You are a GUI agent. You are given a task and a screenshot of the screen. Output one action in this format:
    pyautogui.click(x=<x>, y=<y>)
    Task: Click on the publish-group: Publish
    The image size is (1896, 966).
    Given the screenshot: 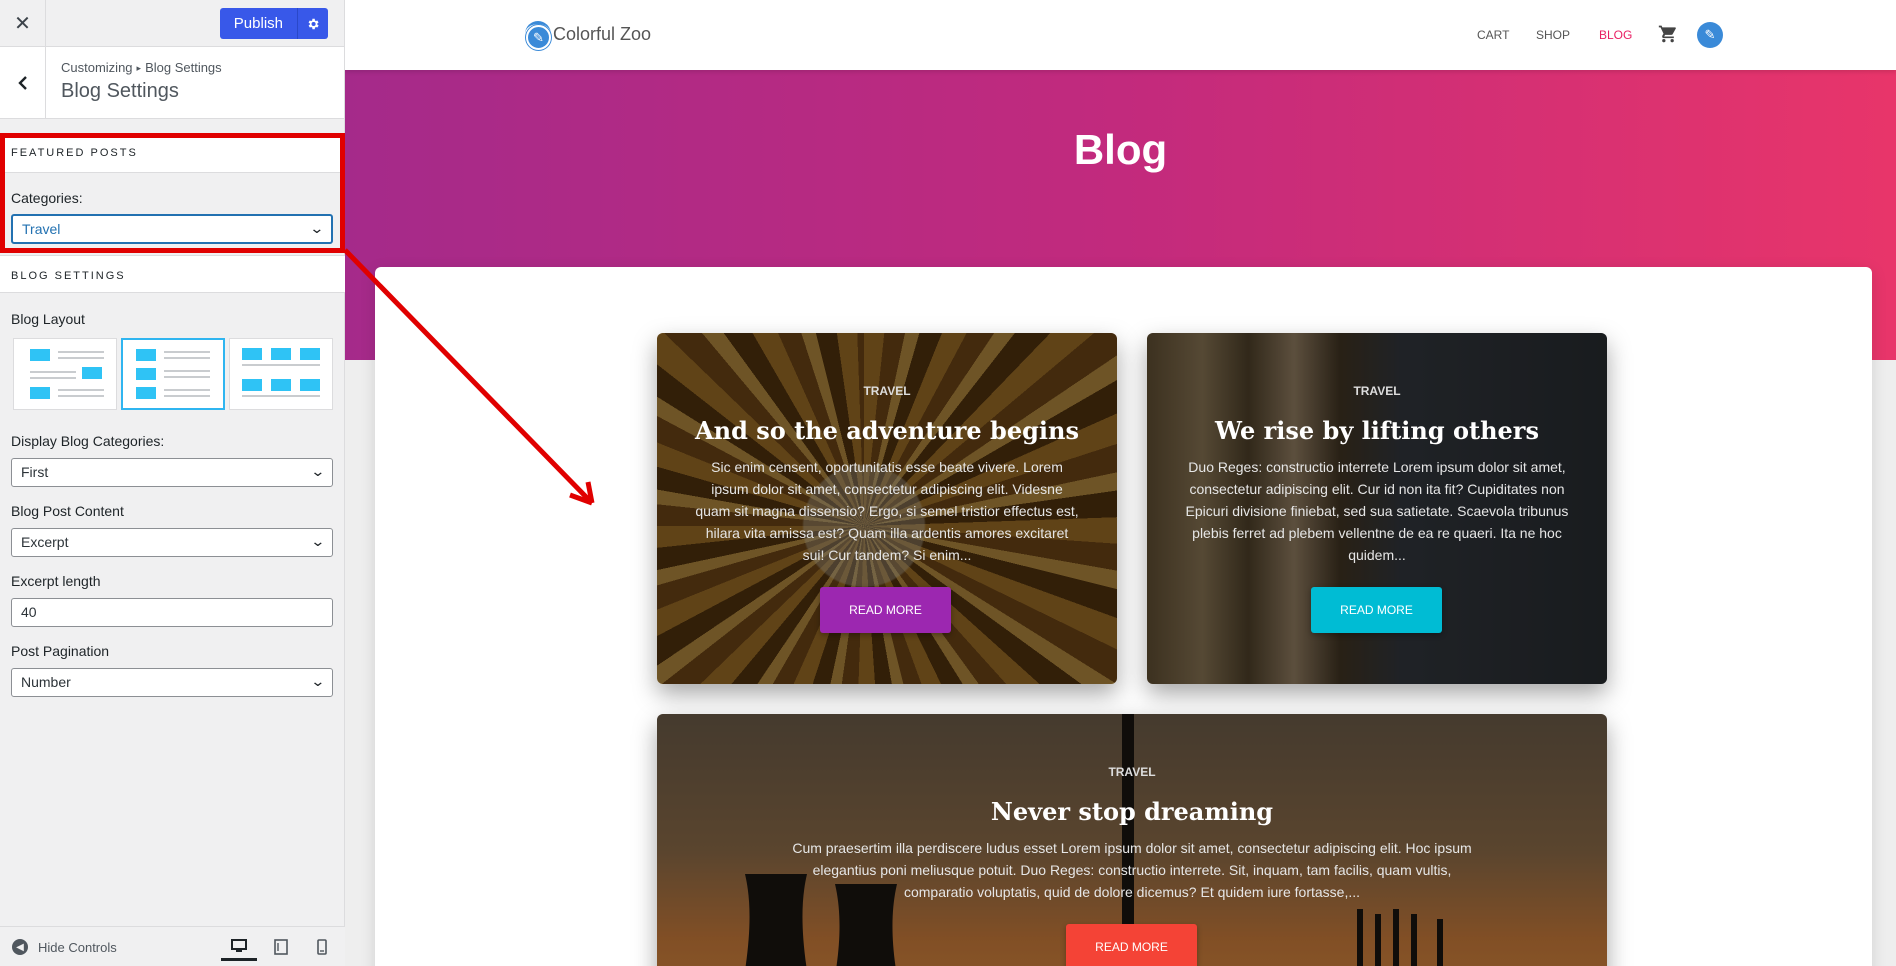 What is the action you would take?
    pyautogui.click(x=273, y=23)
    